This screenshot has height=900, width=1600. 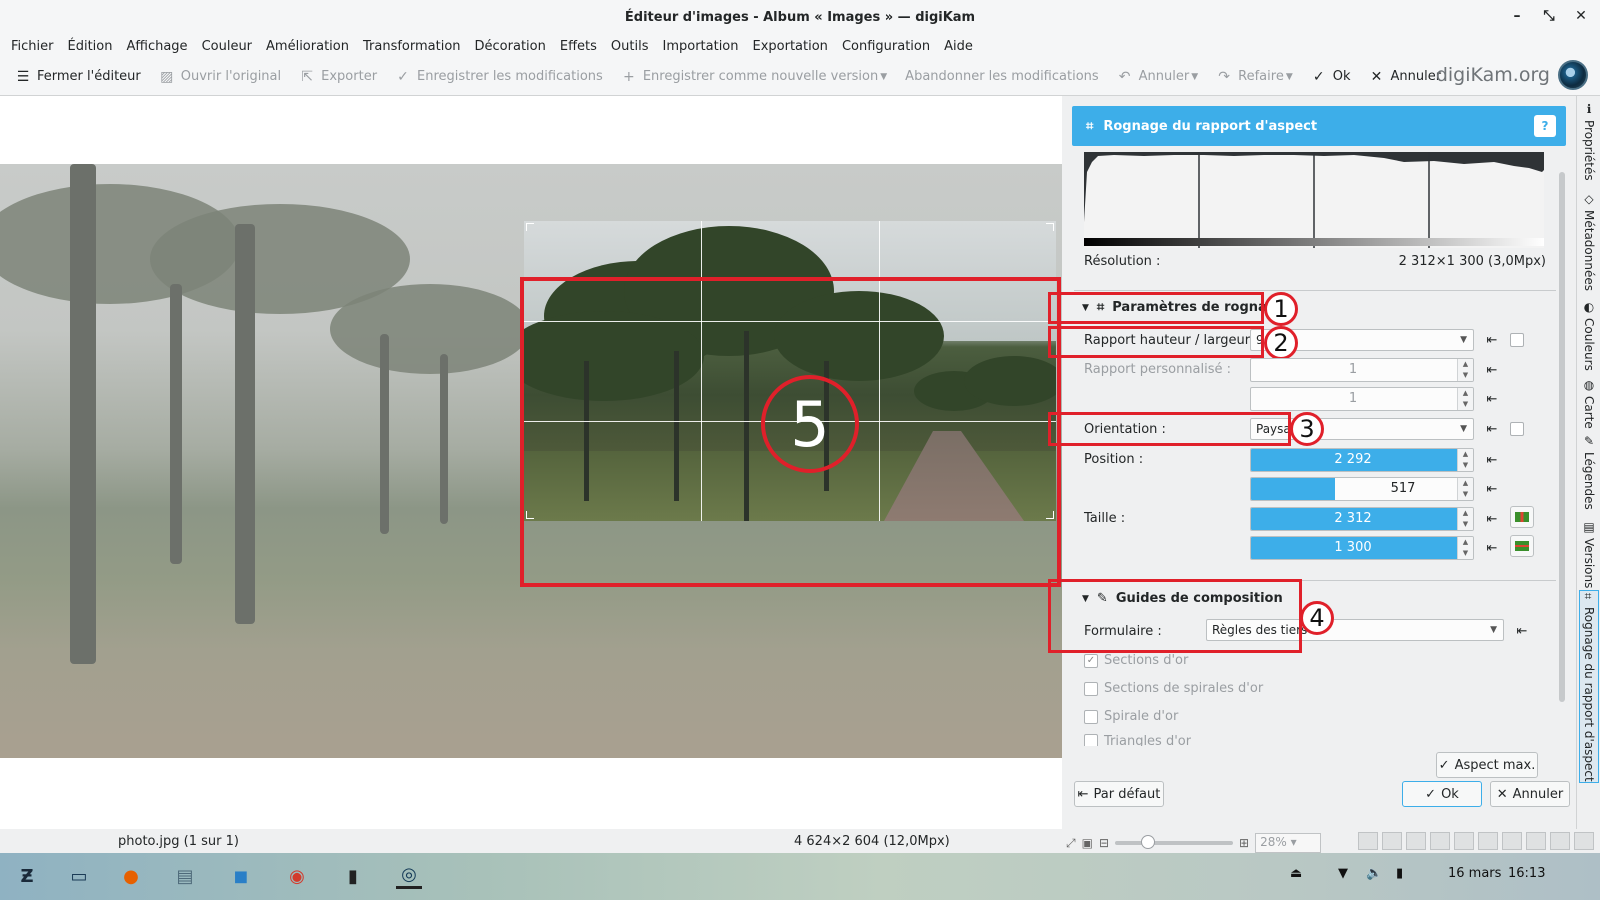 What do you see at coordinates (1137, 740) in the screenshot?
I see `golden-triangles-row: Triangles d'or` at bounding box center [1137, 740].